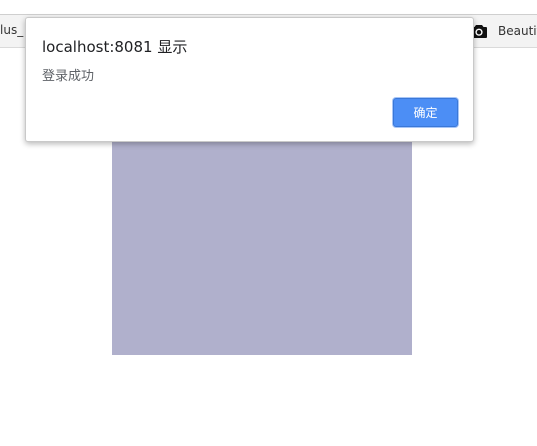  I want to click on dialog-title: localhost:8081 显示, so click(115, 47).